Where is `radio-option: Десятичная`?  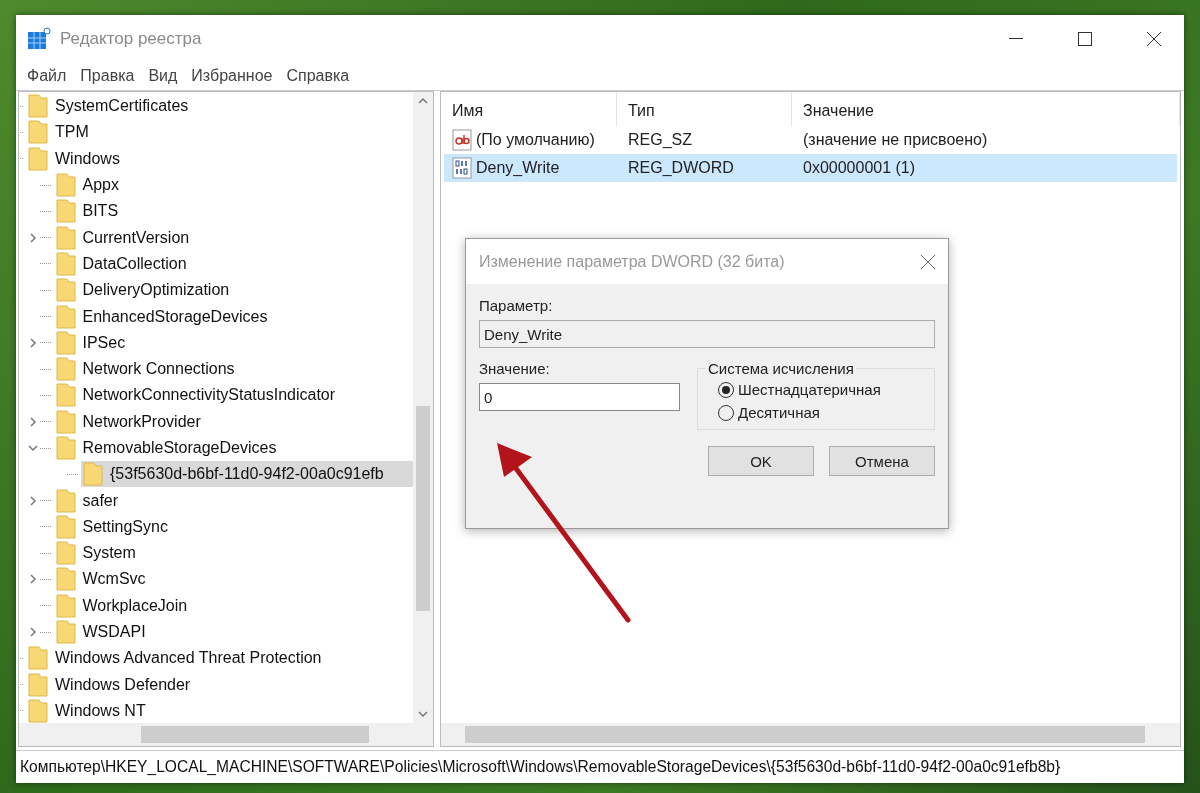
radio-option: Десятичная is located at coordinates (821, 412).